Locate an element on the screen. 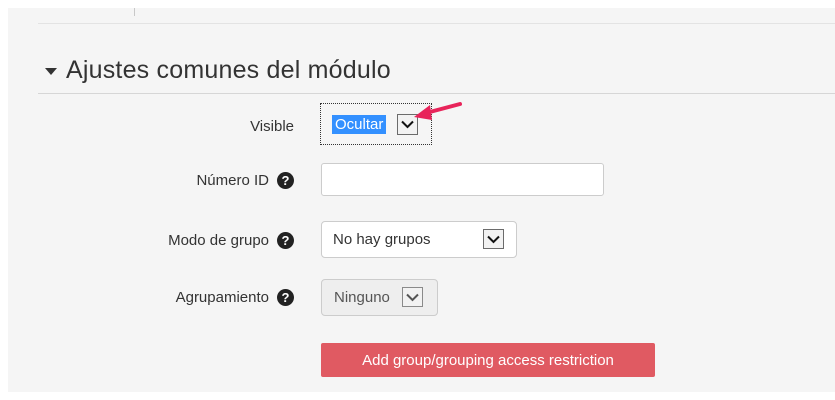 Image resolution: width=835 pixels, height=400 pixels. group-mode-select-value: No hay grupos is located at coordinates (382, 239).